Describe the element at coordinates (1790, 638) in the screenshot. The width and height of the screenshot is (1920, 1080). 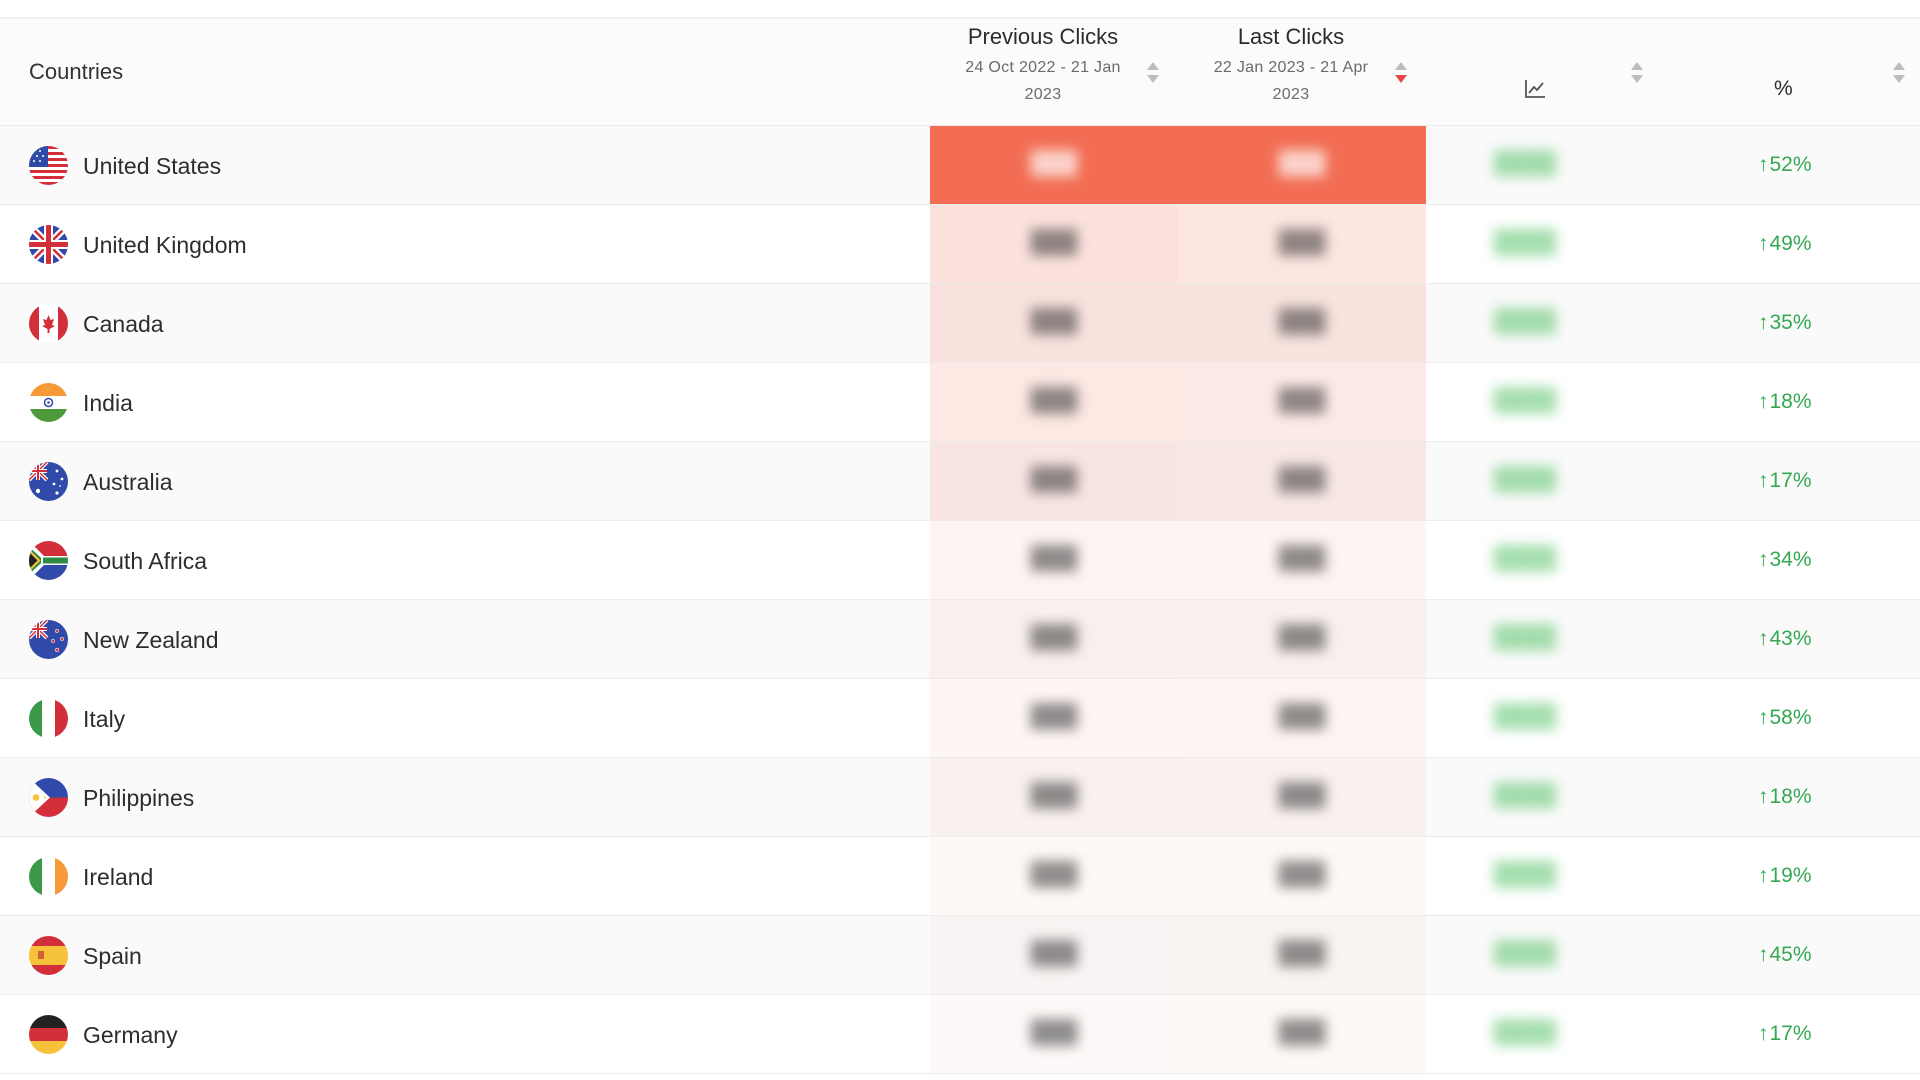
I see `percent-value: 43%` at that location.